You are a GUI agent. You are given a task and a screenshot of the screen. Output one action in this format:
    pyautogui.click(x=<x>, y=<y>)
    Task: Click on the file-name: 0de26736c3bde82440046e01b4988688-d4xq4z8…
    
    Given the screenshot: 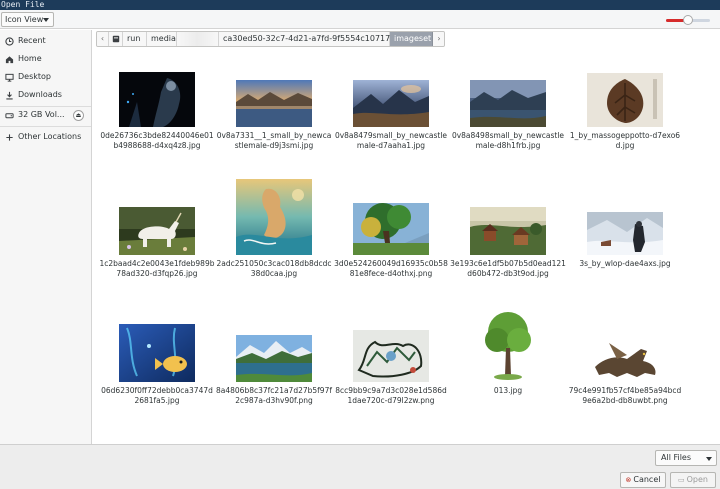 What is the action you would take?
    pyautogui.click(x=157, y=140)
    